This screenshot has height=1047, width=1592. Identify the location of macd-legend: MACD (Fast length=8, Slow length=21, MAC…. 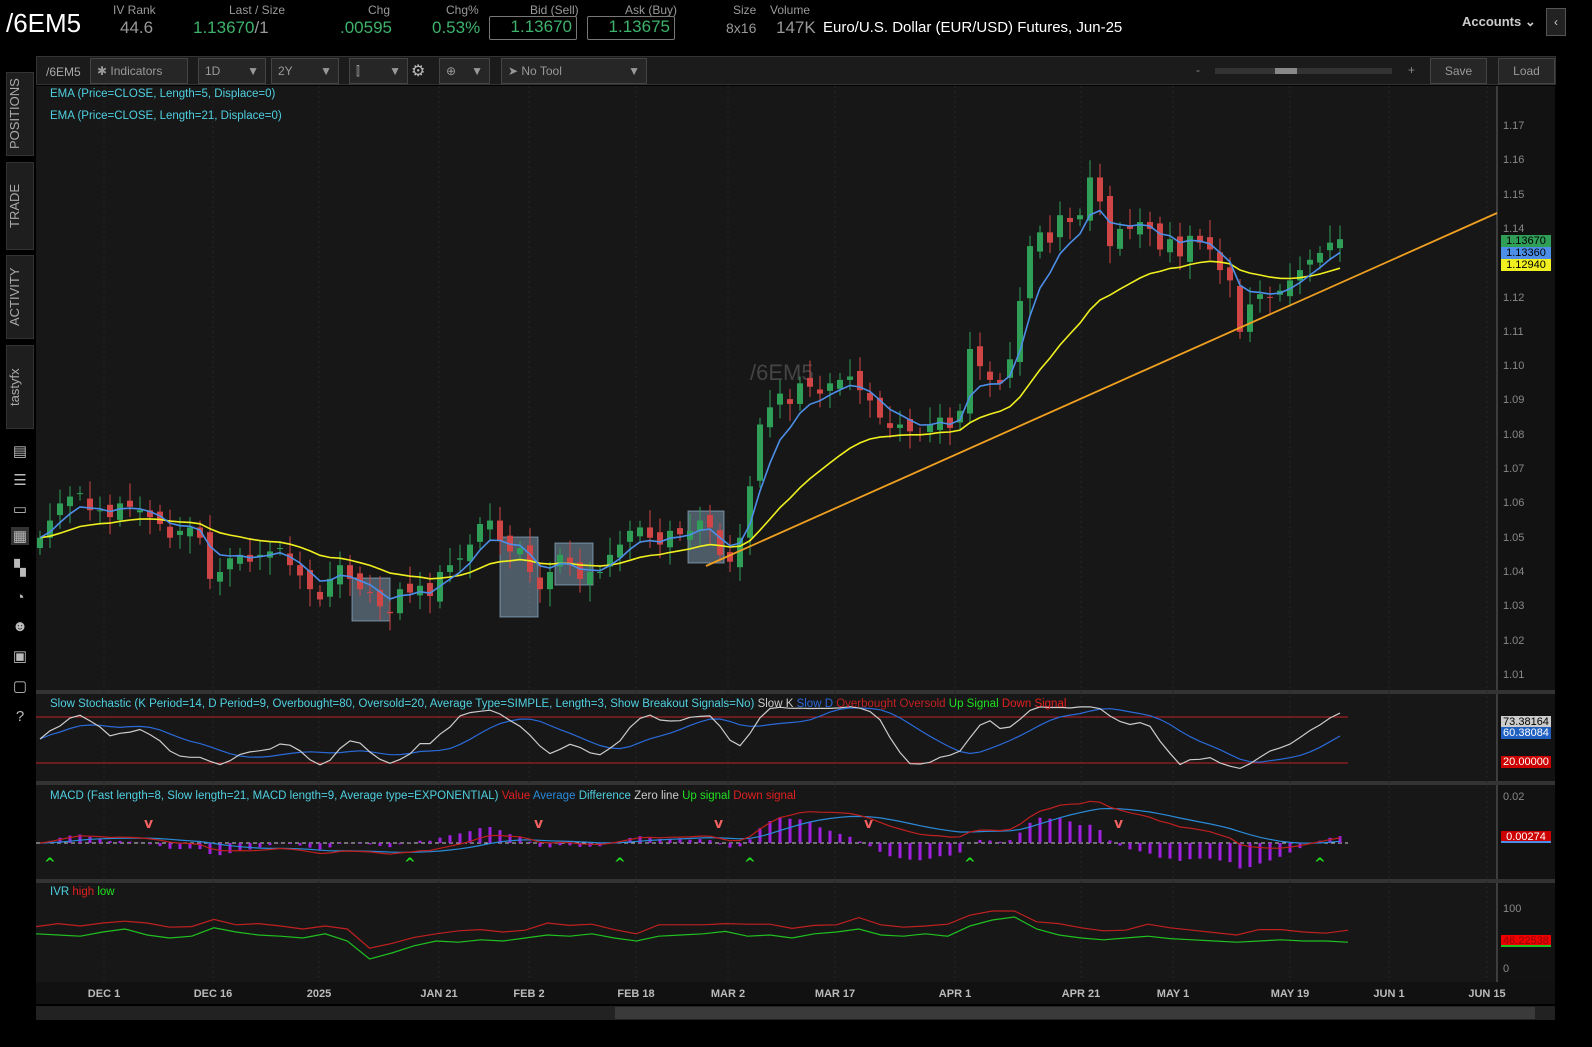
(423, 796).